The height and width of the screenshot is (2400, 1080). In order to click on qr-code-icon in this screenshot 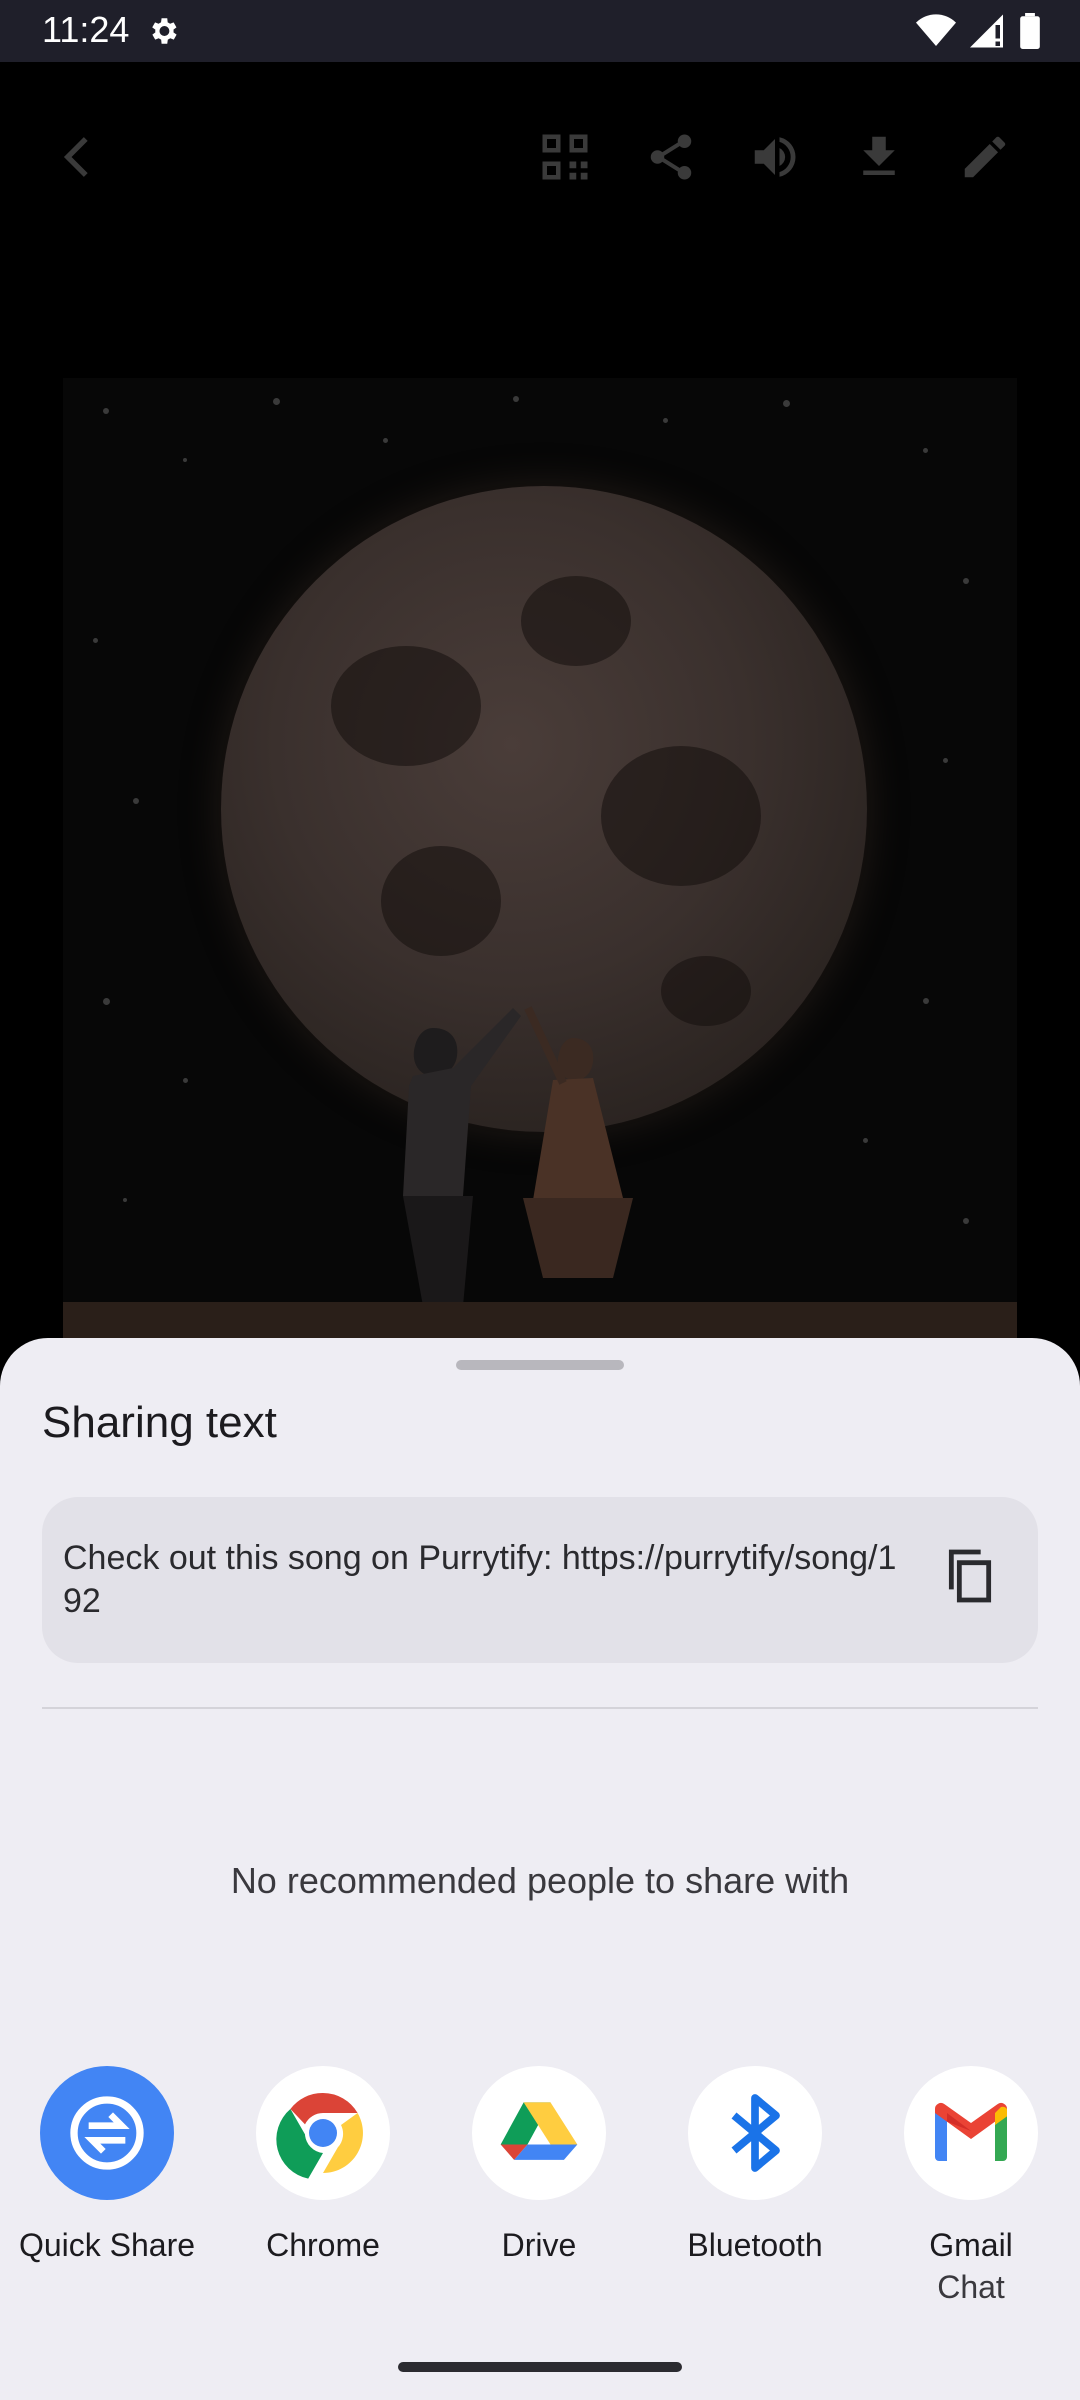, I will do `click(565, 157)`.